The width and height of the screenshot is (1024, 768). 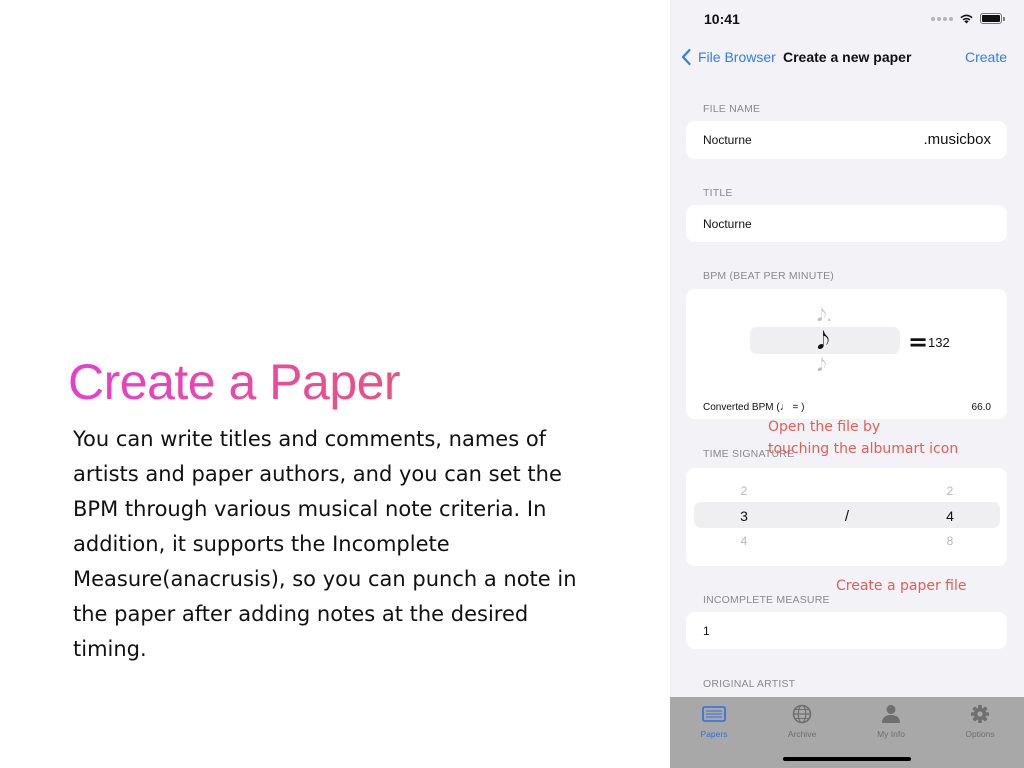 What do you see at coordinates (846, 140) in the screenshot?
I see `file-name-field: Nocturne .musicbox` at bounding box center [846, 140].